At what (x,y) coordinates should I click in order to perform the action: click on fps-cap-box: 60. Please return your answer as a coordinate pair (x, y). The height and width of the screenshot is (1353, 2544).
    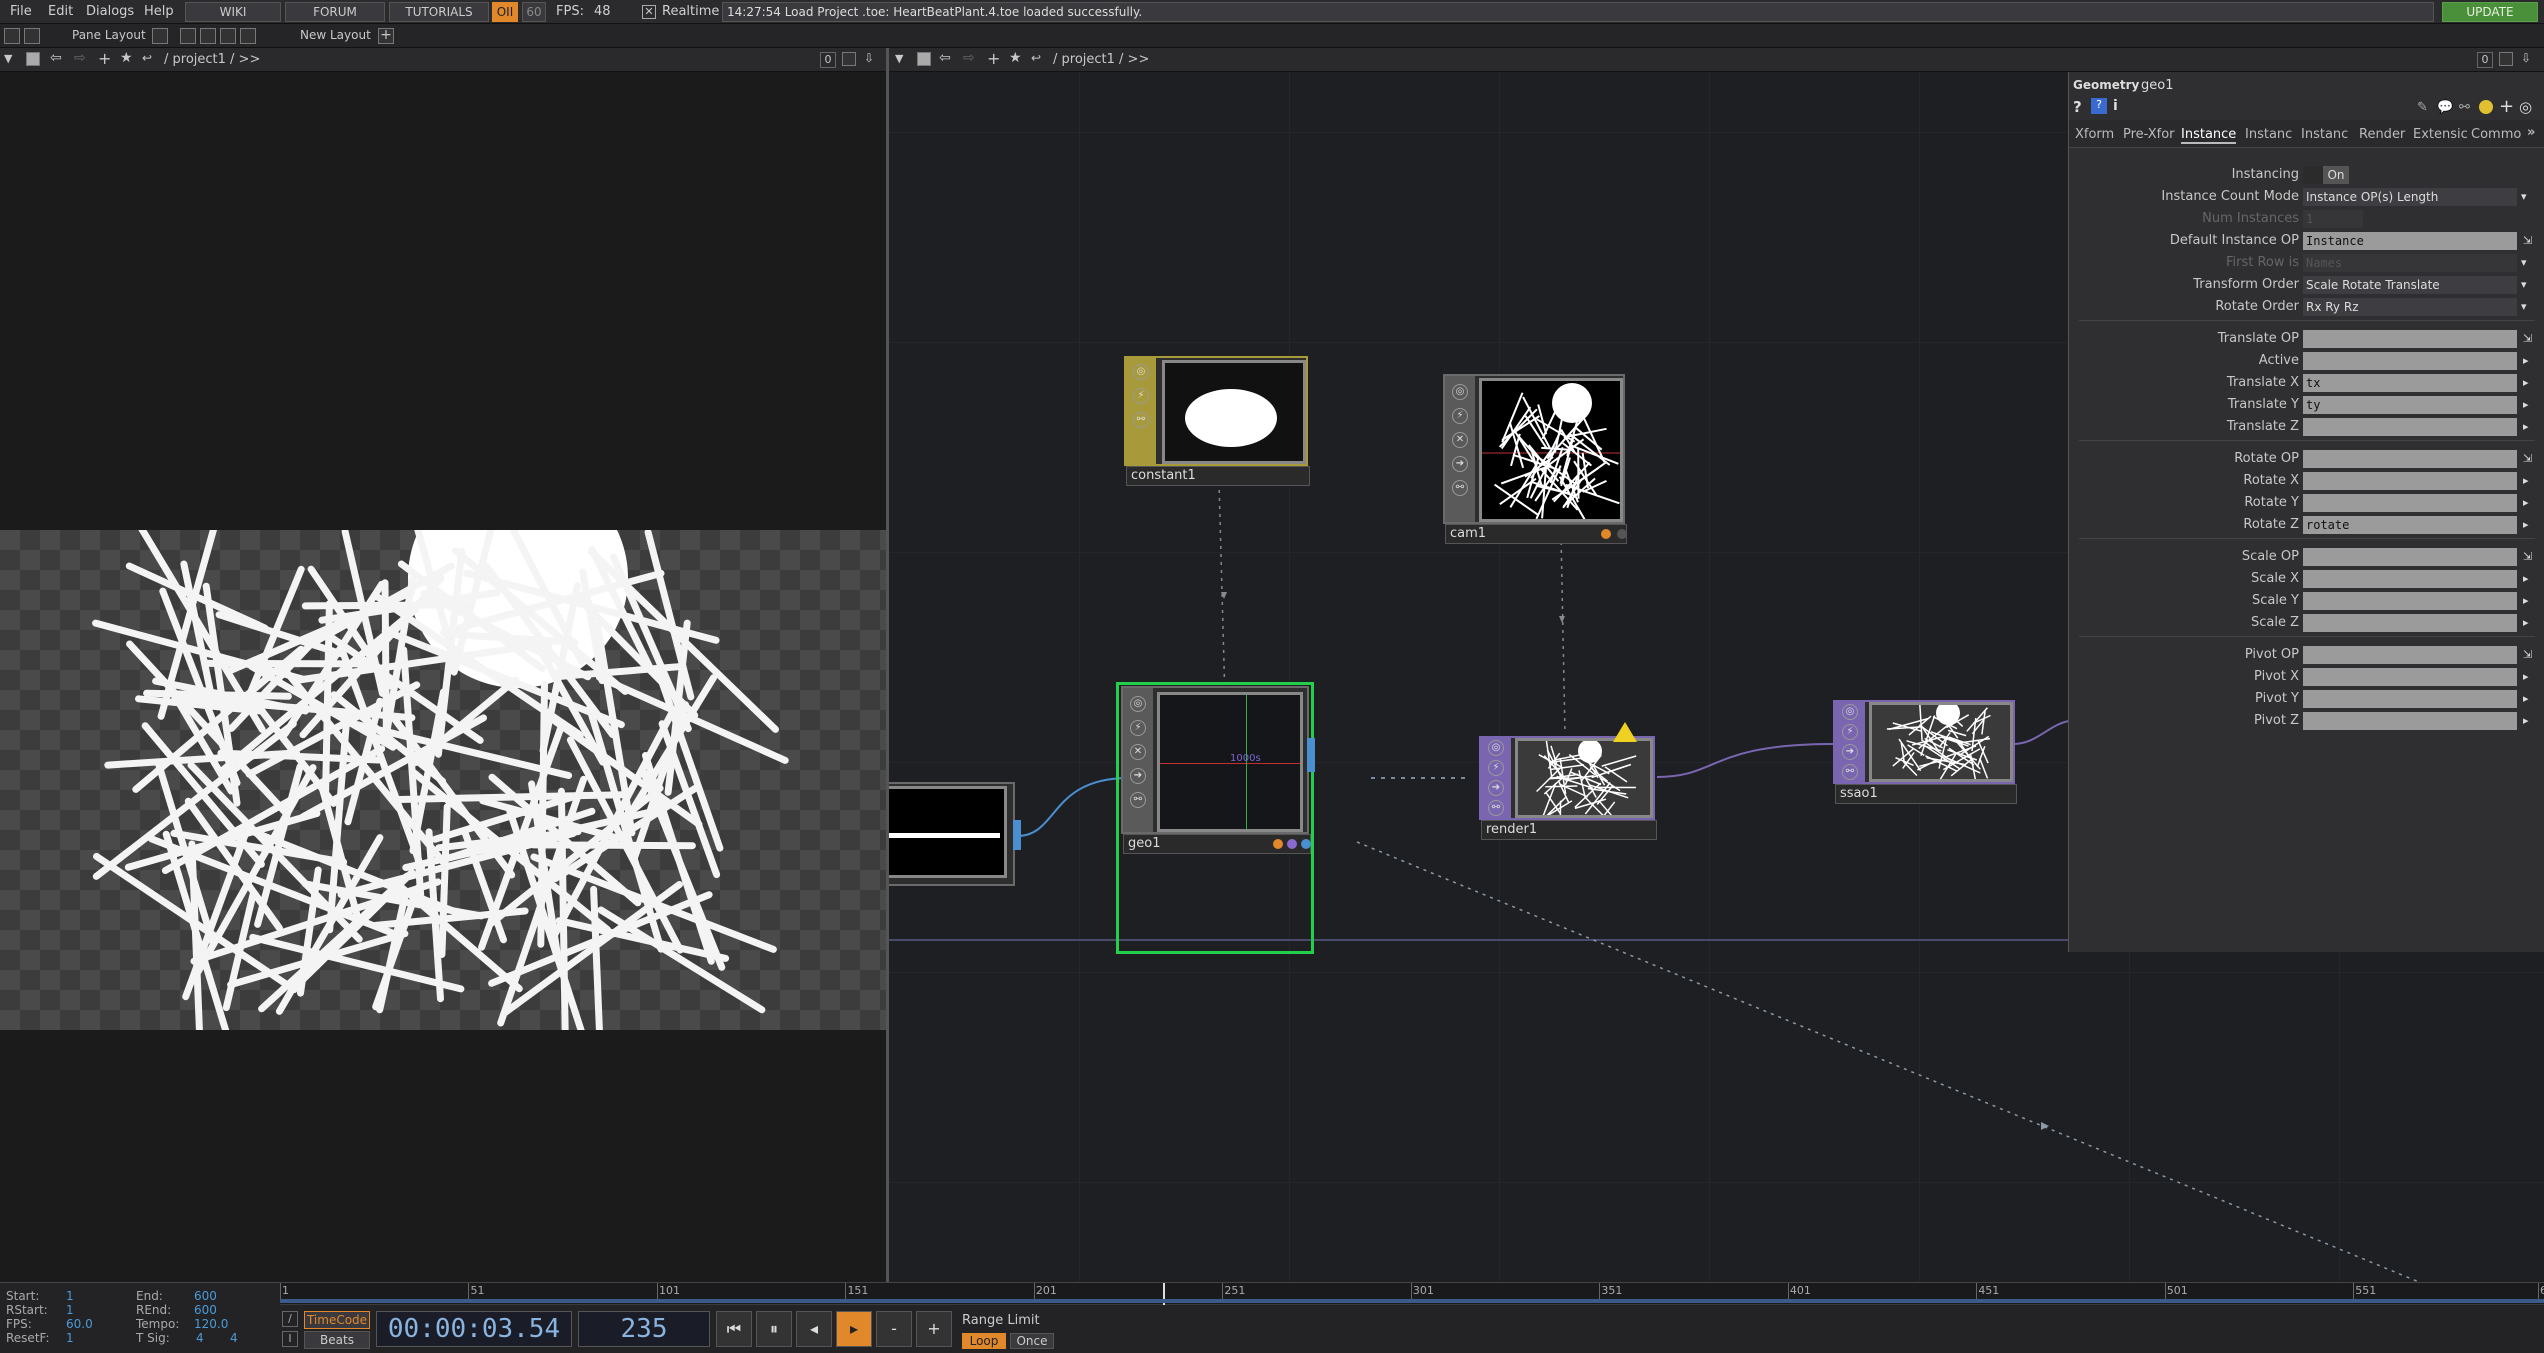
    Looking at the image, I should click on (534, 12).